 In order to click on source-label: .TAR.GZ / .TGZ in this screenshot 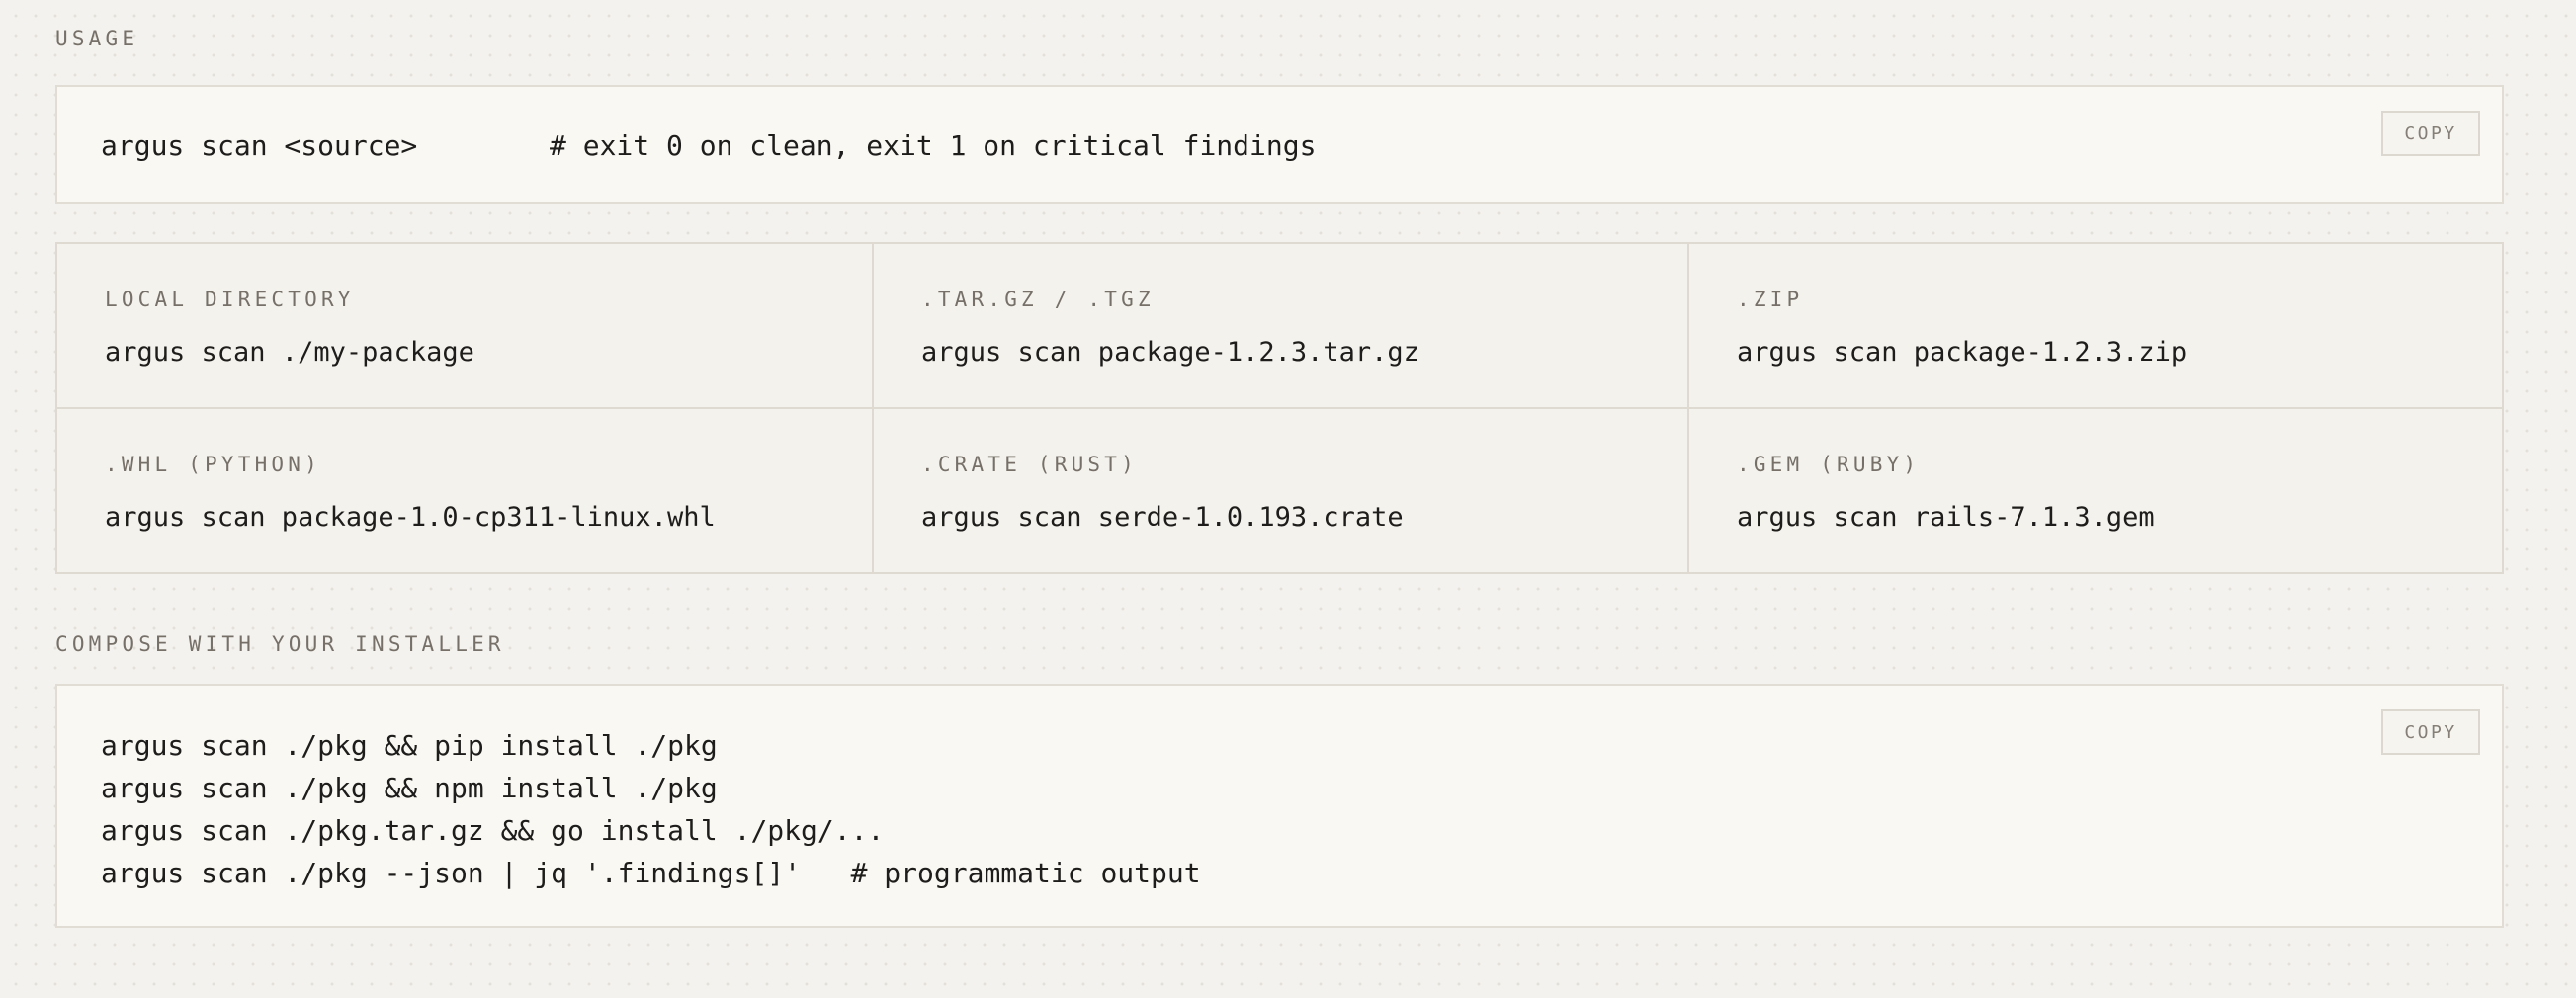, I will do `click(1038, 299)`.